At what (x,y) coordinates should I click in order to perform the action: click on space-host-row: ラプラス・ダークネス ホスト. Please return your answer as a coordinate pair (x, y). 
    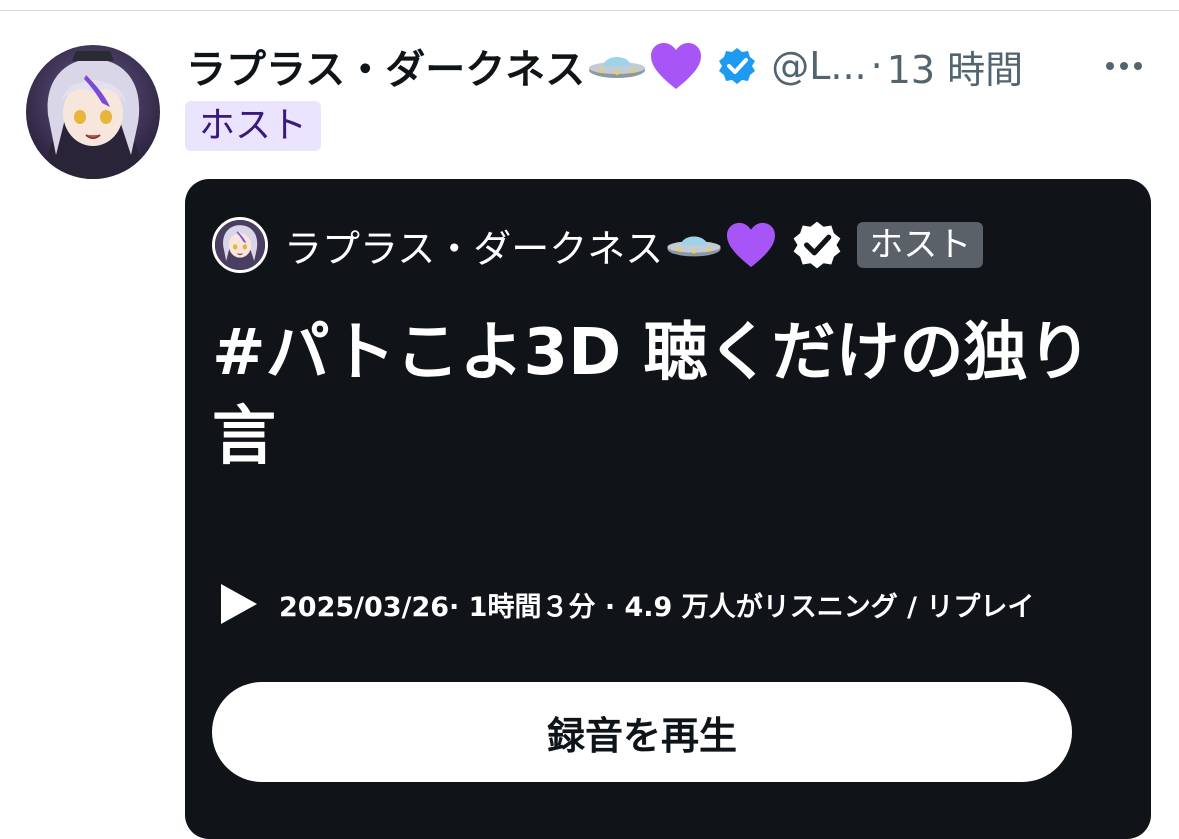
    Looking at the image, I should click on (598, 245).